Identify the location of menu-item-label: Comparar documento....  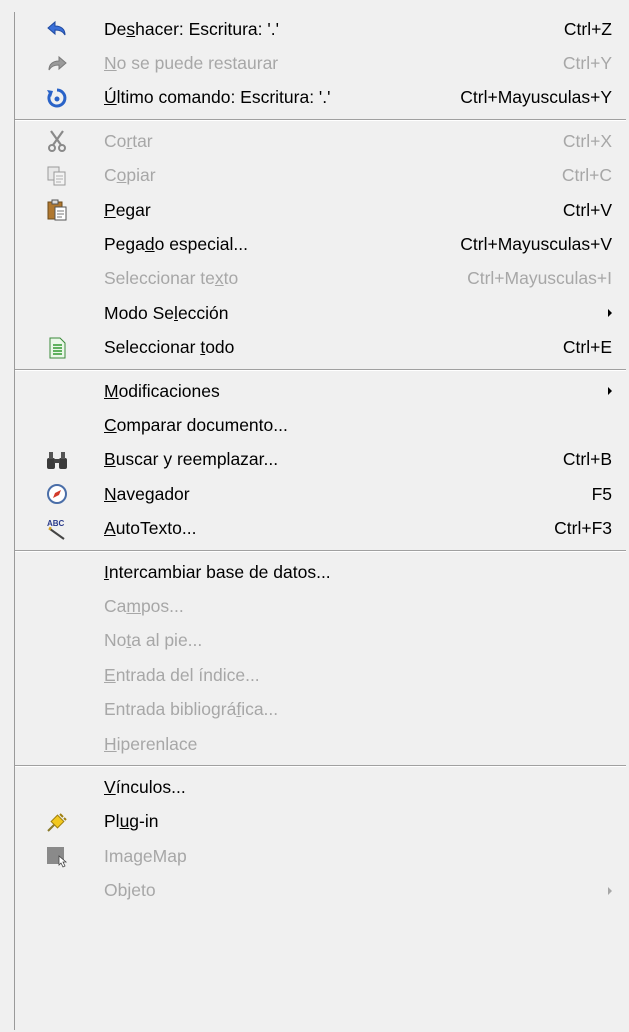
(196, 424).